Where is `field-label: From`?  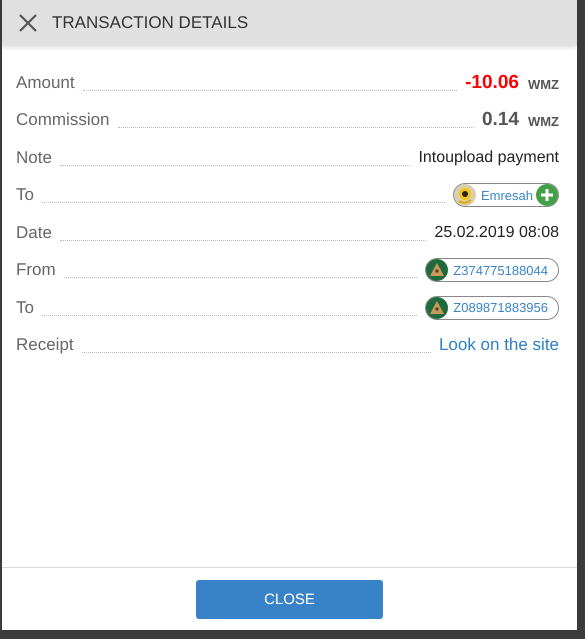
field-label: From is located at coordinates (36, 270).